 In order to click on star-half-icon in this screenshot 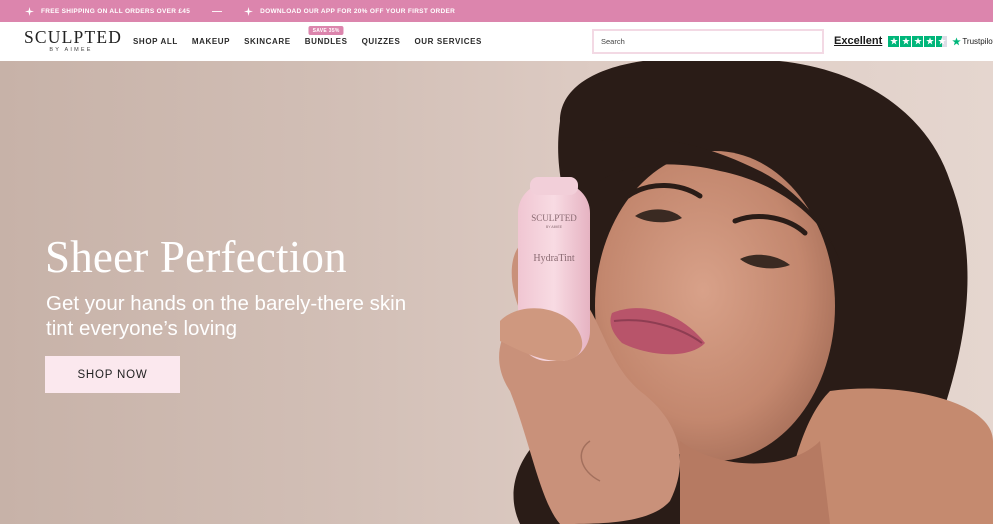, I will do `click(942, 41)`.